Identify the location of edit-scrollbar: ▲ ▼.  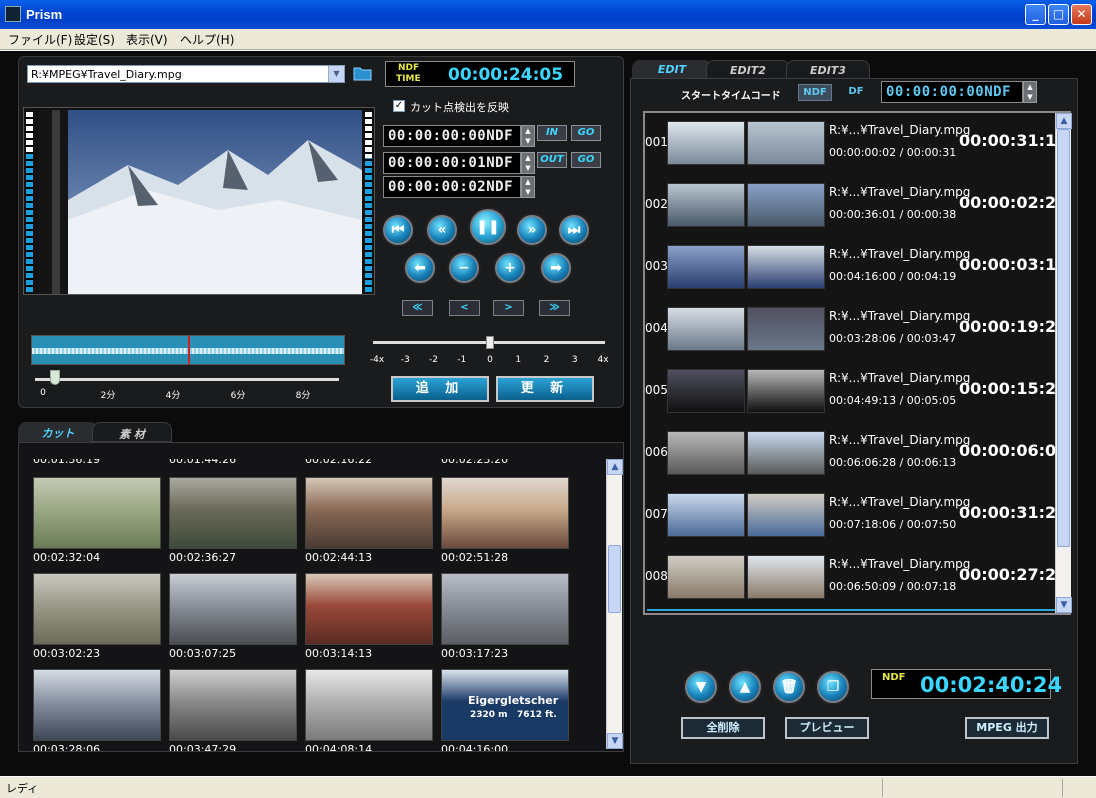
(1063, 363).